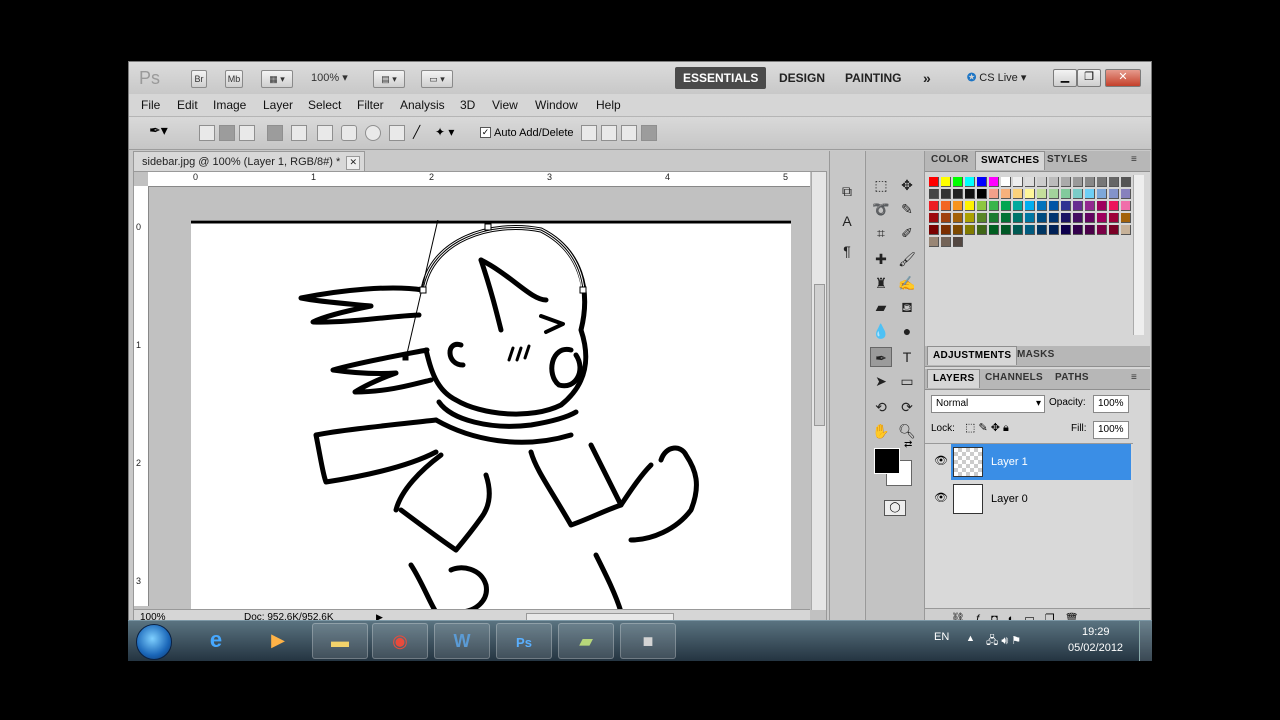  Describe the element at coordinates (1010, 160) in the screenshot. I see `tab-swatches: SWATCHES` at that location.